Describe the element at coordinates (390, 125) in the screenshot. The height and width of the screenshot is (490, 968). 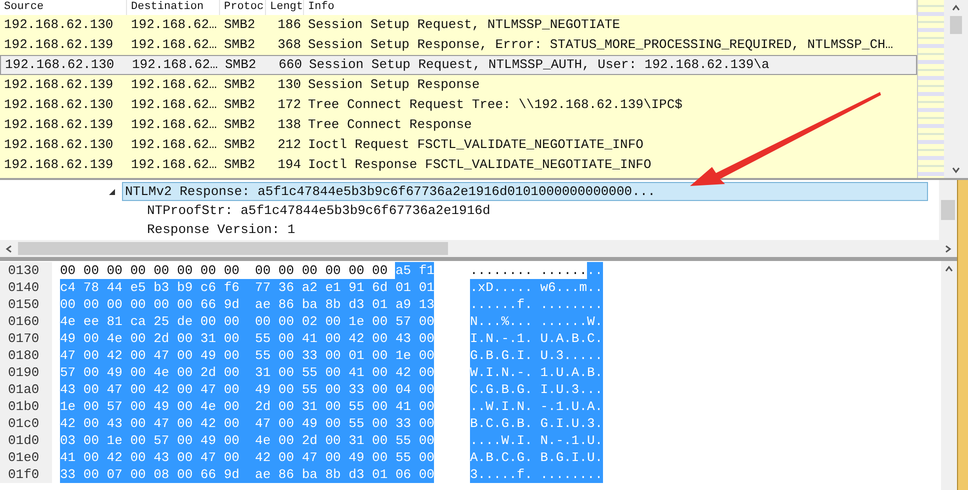
I see `table-cell-text: Tree Connect Response` at that location.